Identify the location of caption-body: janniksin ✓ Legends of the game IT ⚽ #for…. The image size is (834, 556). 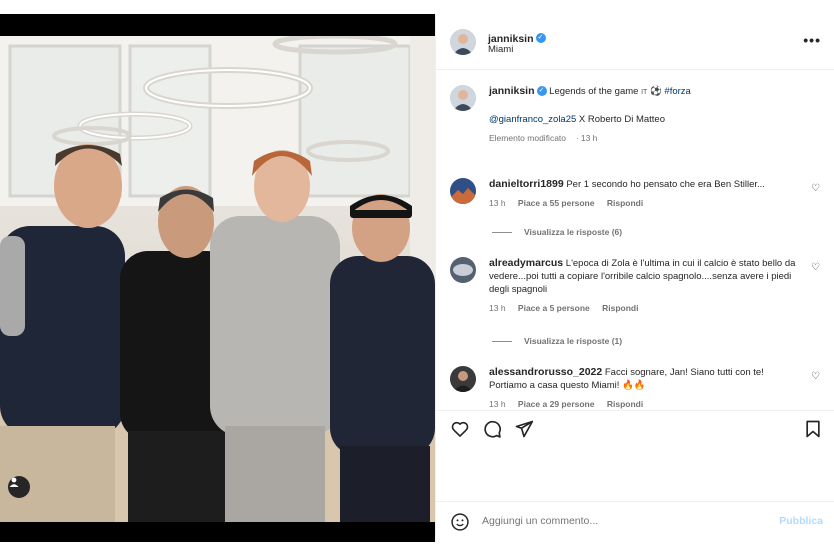
(590, 114).